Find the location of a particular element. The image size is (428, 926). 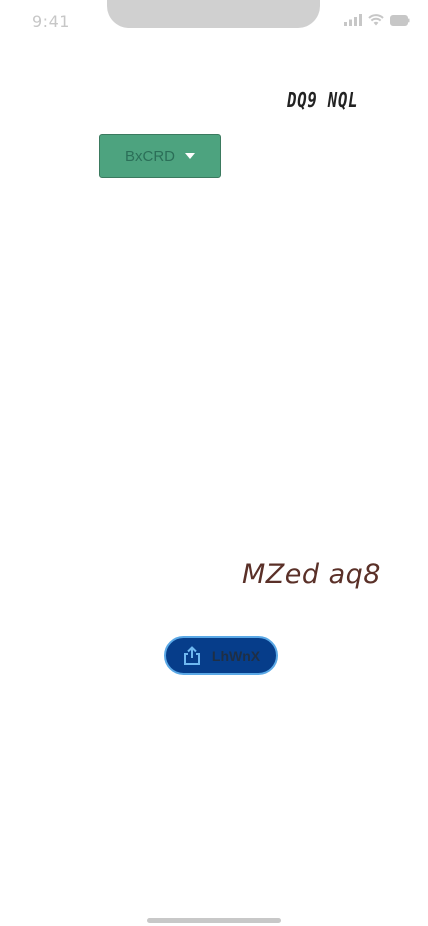

status-icons is located at coordinates (377, 20).